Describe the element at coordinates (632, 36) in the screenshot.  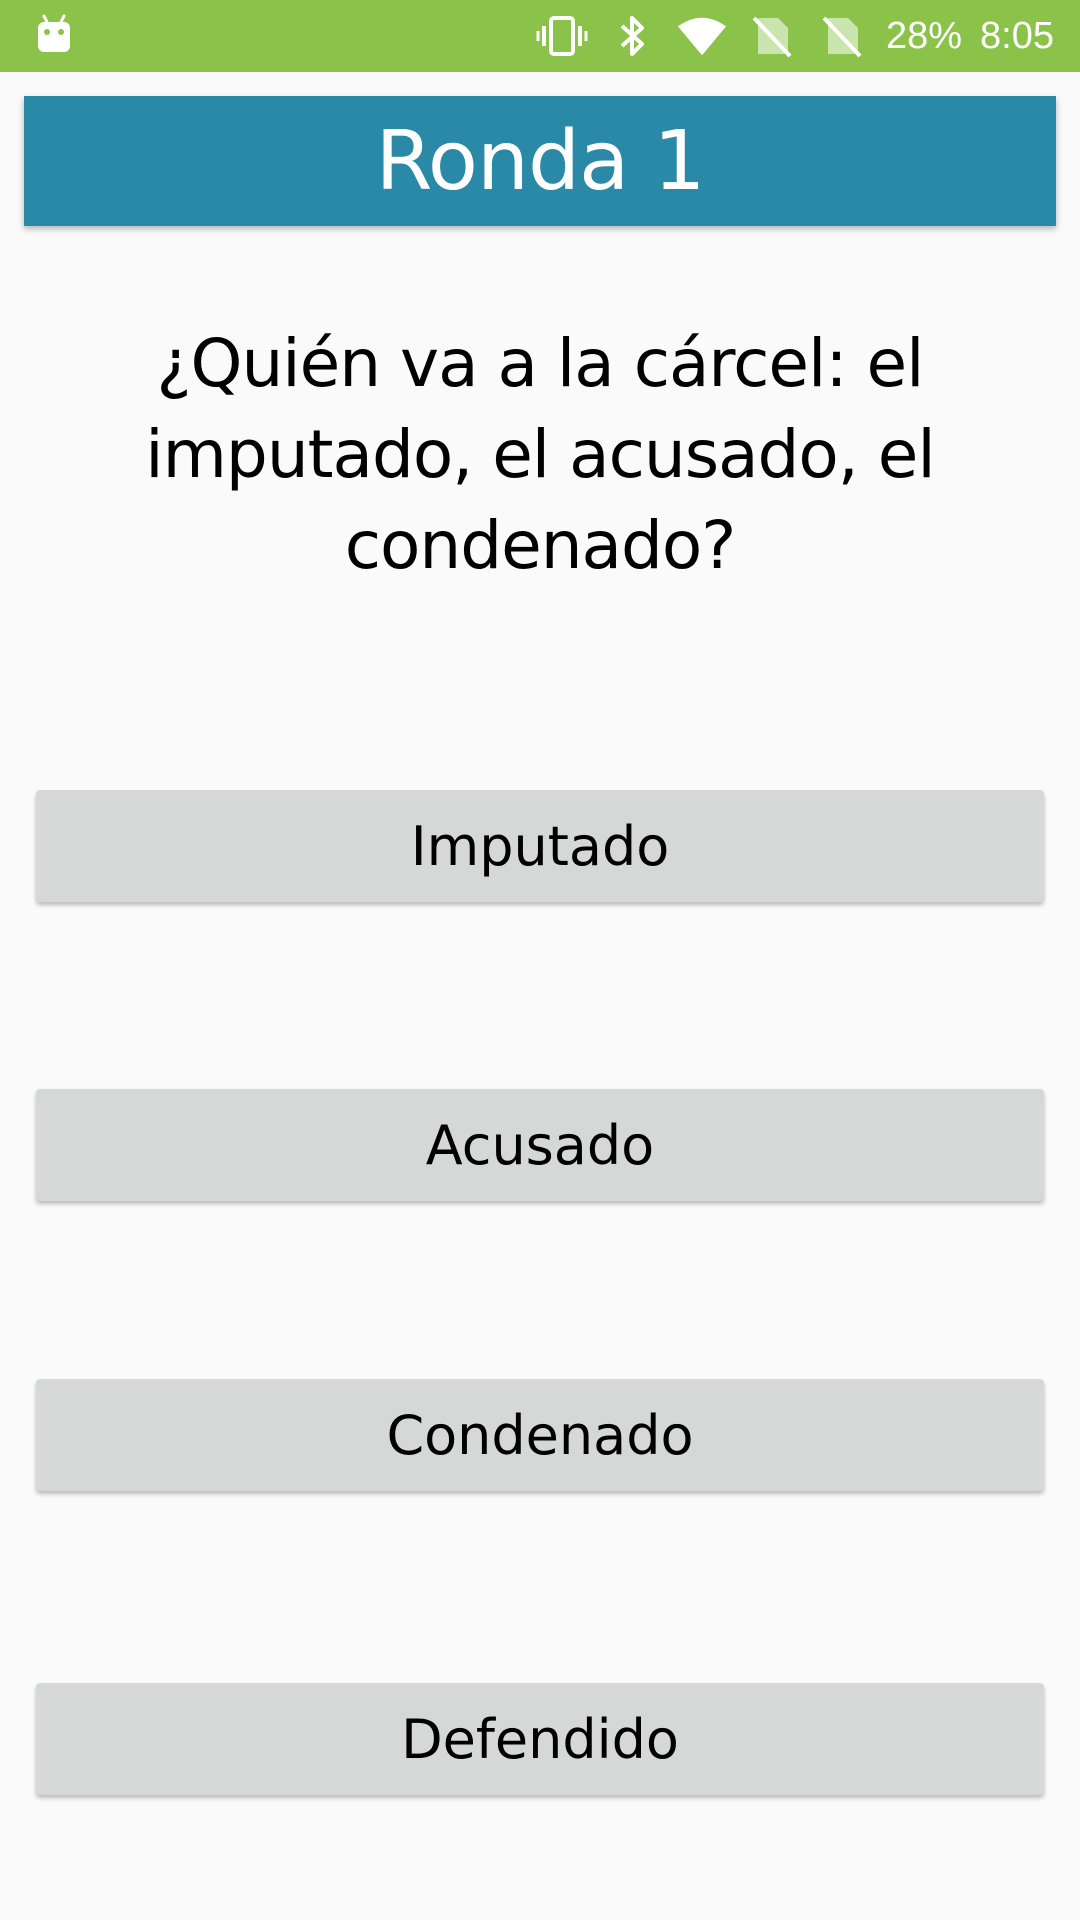
I see `bluetooth-icon` at that location.